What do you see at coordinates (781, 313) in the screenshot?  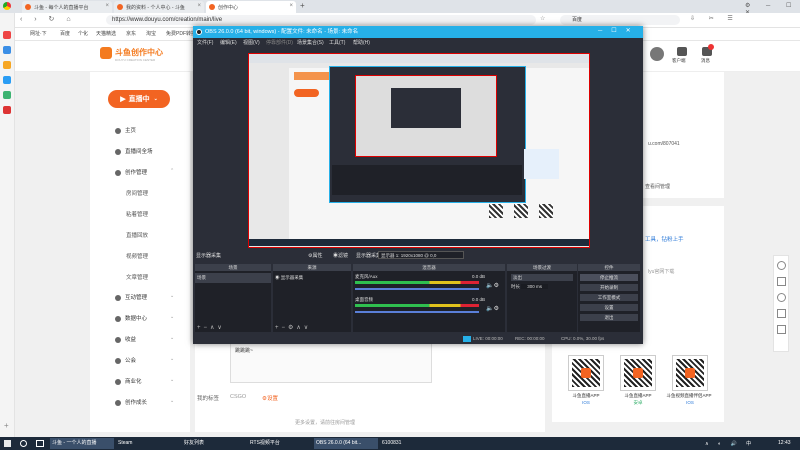 I see `monitor-icon` at bounding box center [781, 313].